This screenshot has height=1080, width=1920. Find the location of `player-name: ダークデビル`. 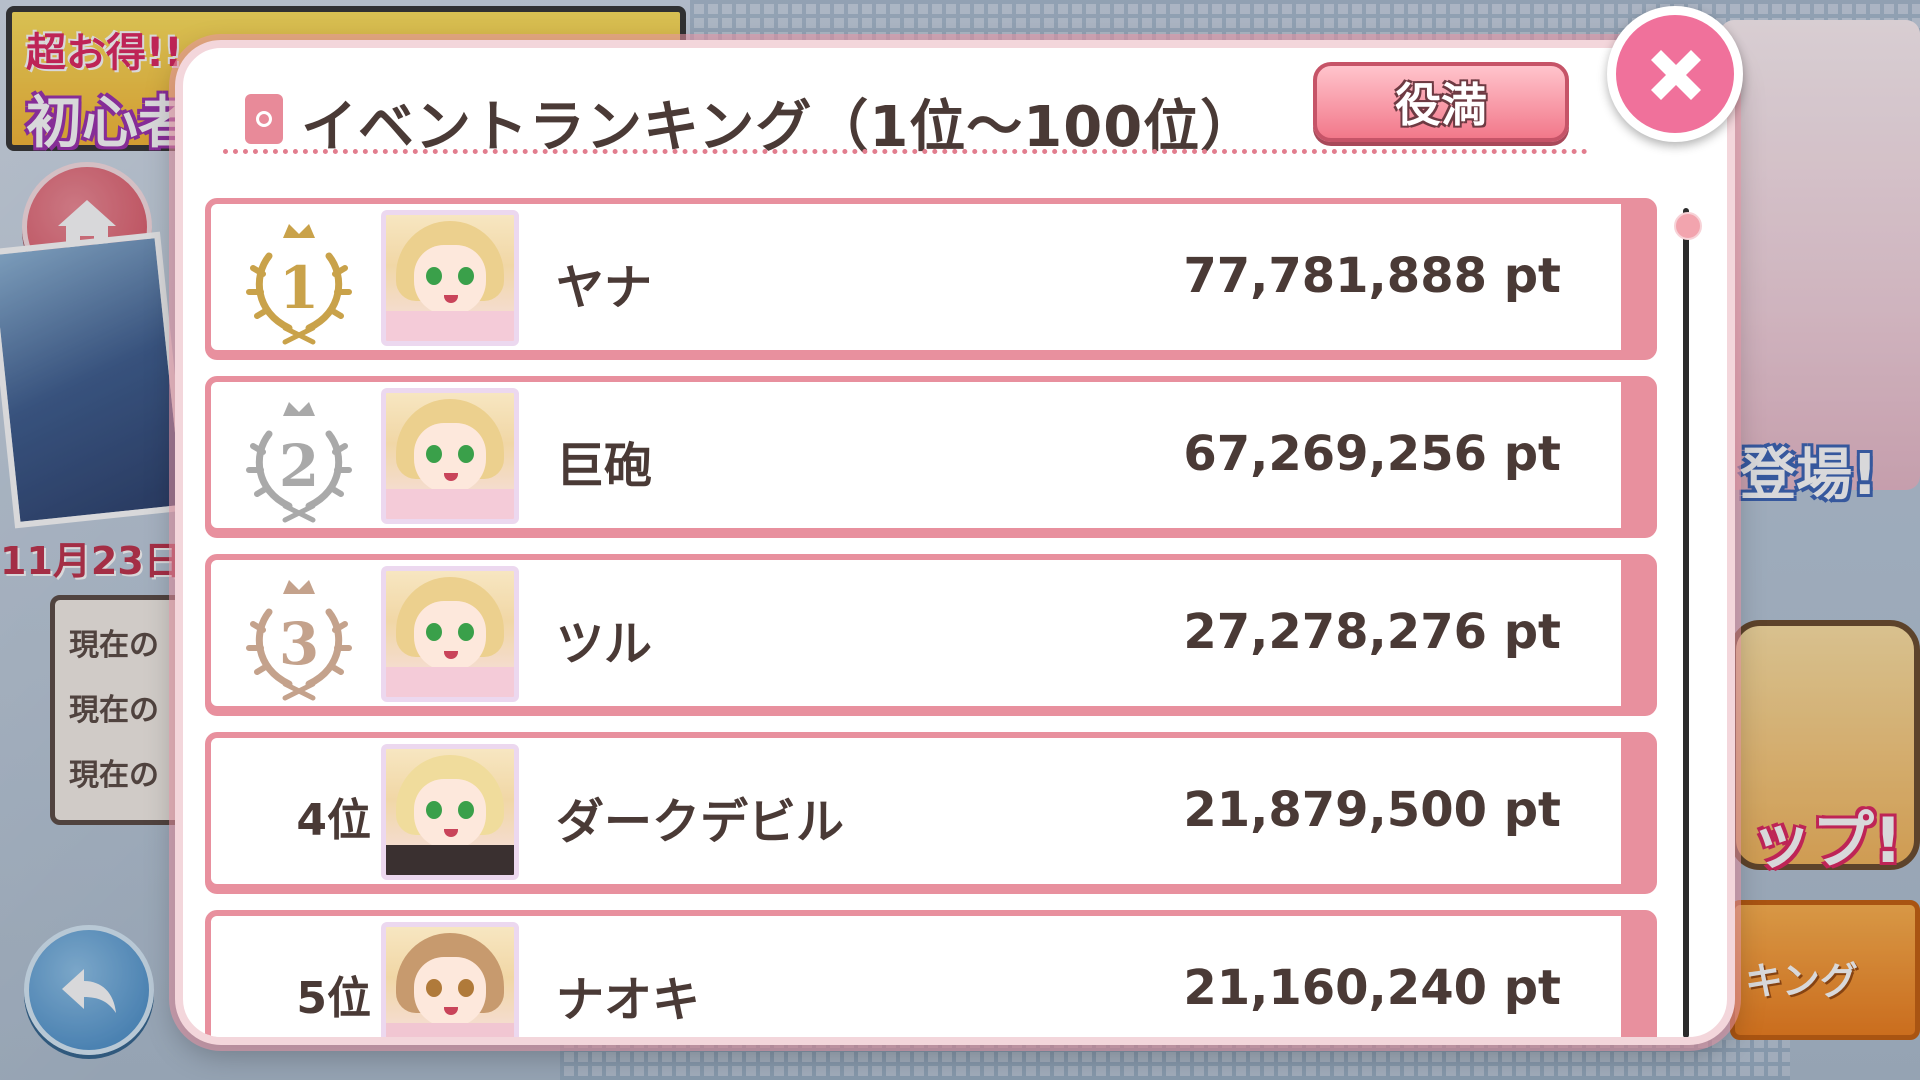

player-name: ダークデビル is located at coordinates (700, 822).